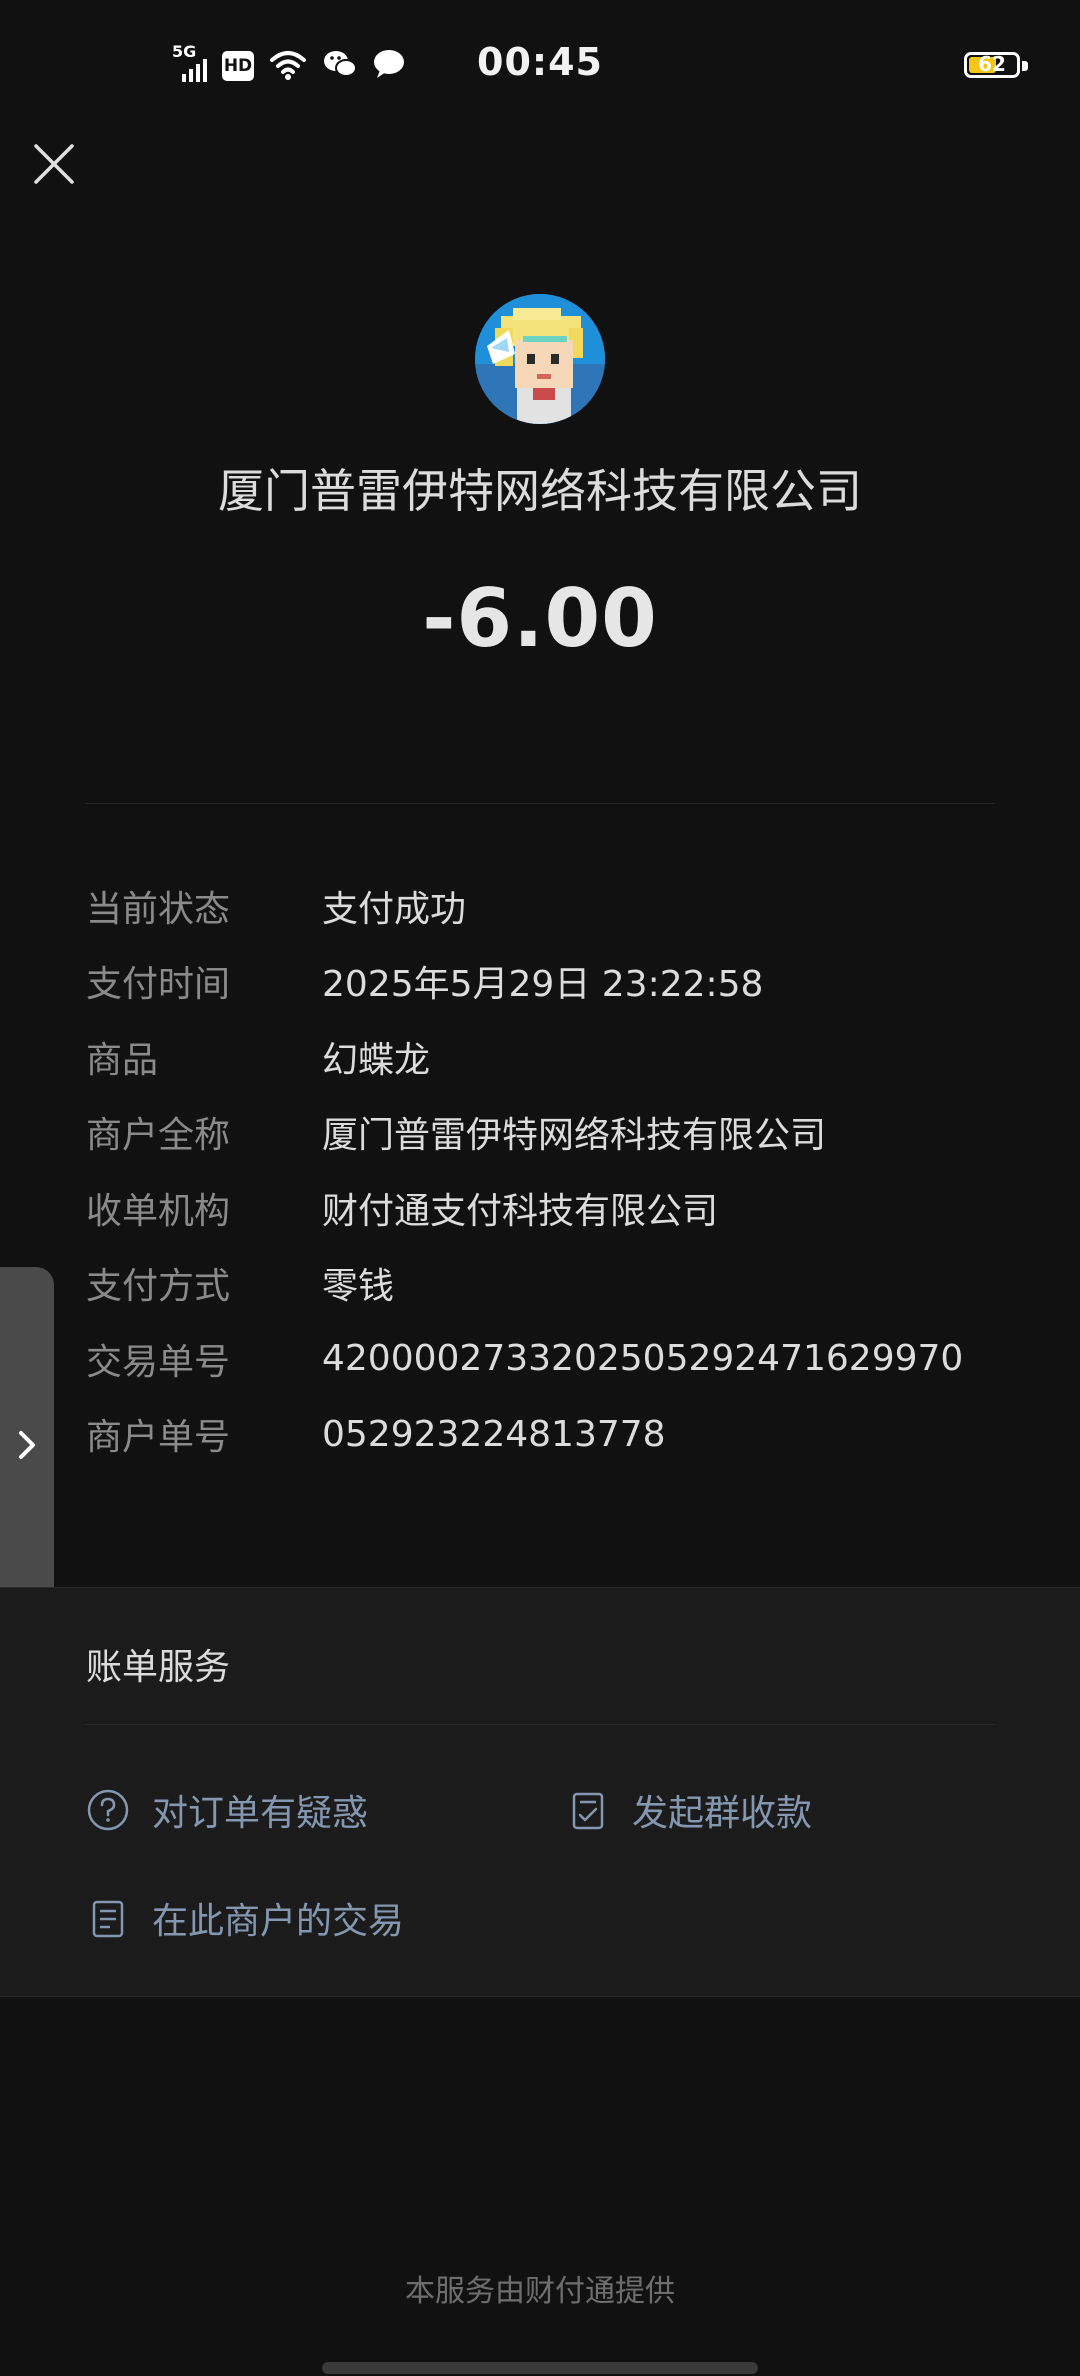 The height and width of the screenshot is (2376, 1080). I want to click on group-collection-link: 发起群收款, so click(689, 1810).